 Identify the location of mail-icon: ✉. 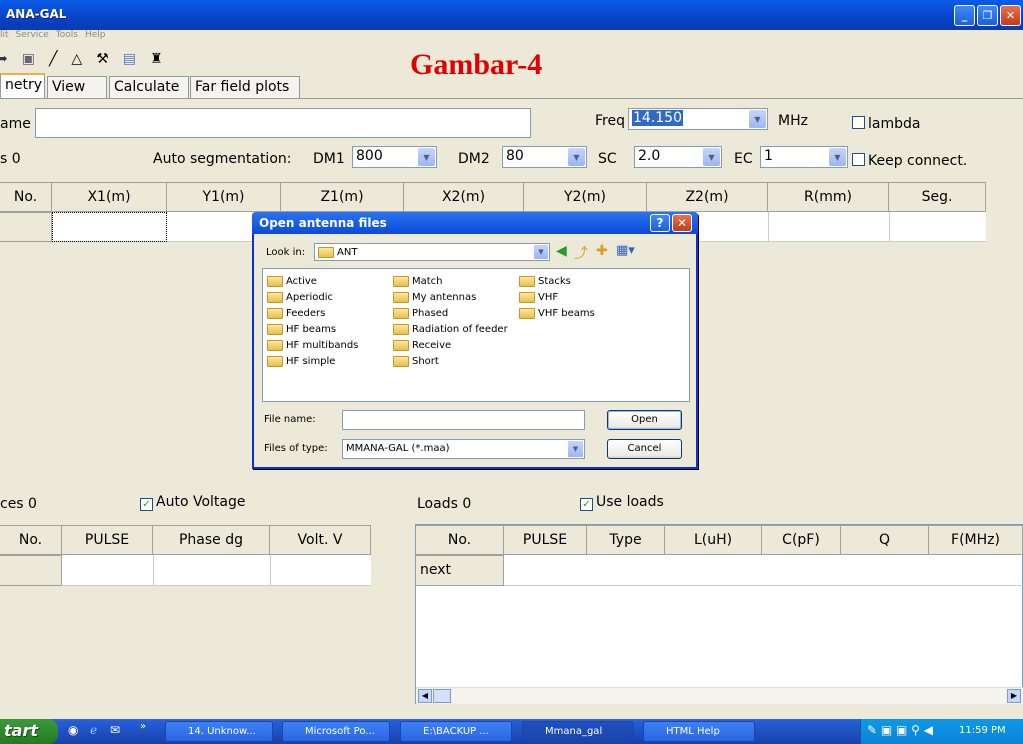
(115, 730).